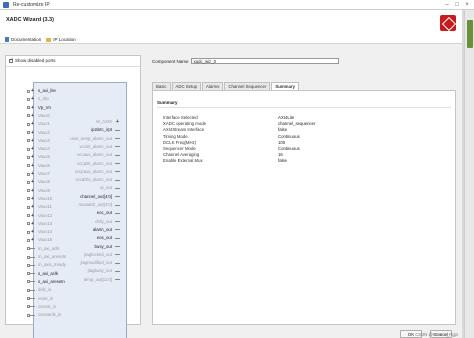 The width and height of the screenshot is (474, 338). I want to click on panel-divider, so click(73, 66).